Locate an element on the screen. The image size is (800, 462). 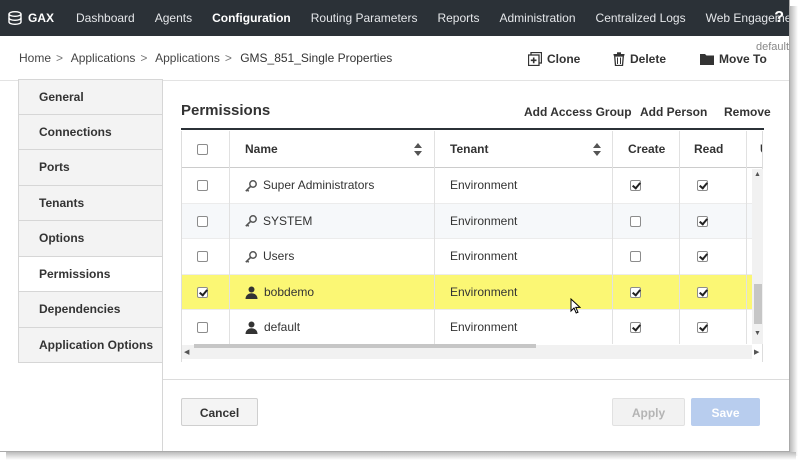
logo-text: GAX is located at coordinates (41, 18).